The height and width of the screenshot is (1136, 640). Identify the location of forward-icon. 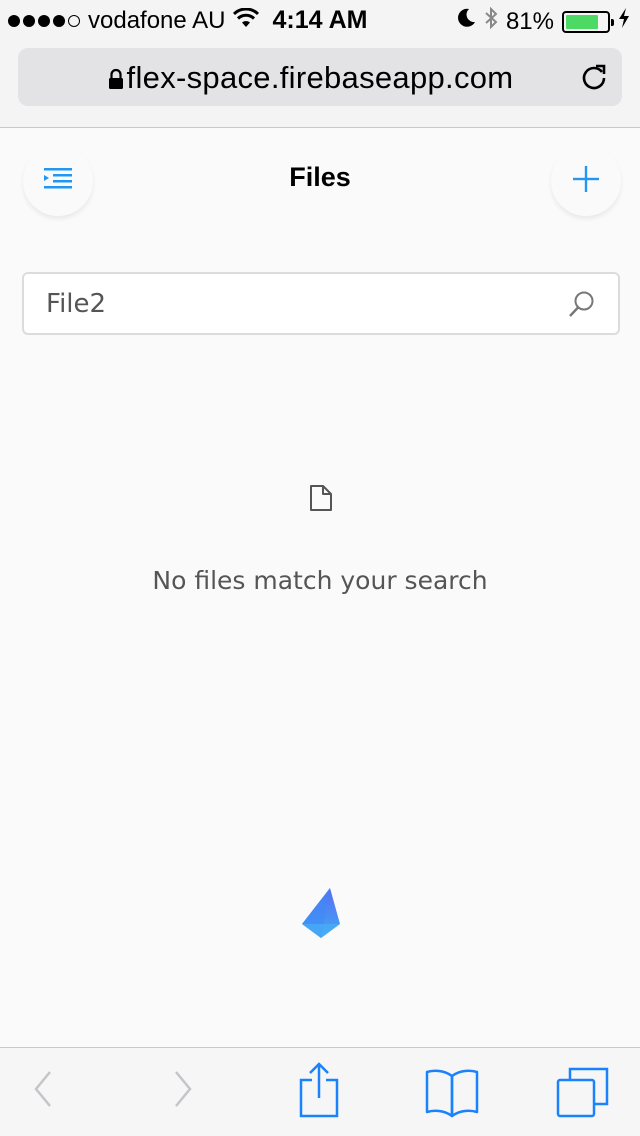
(183, 1091).